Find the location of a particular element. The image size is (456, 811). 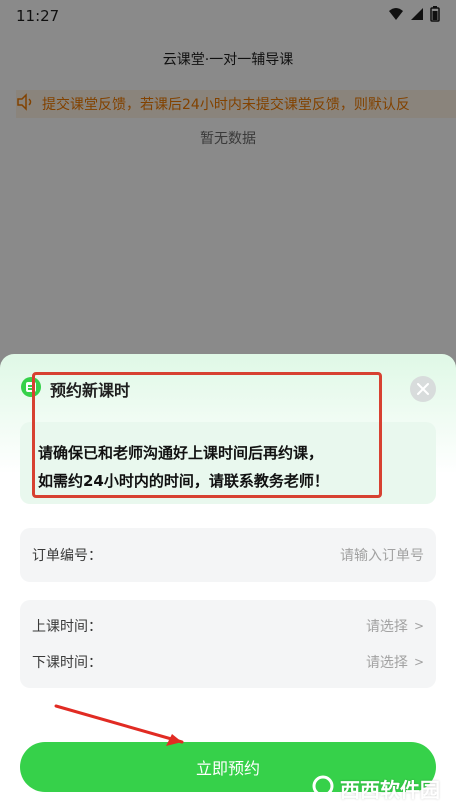

annotation-arrow is located at coordinates (119, 725).